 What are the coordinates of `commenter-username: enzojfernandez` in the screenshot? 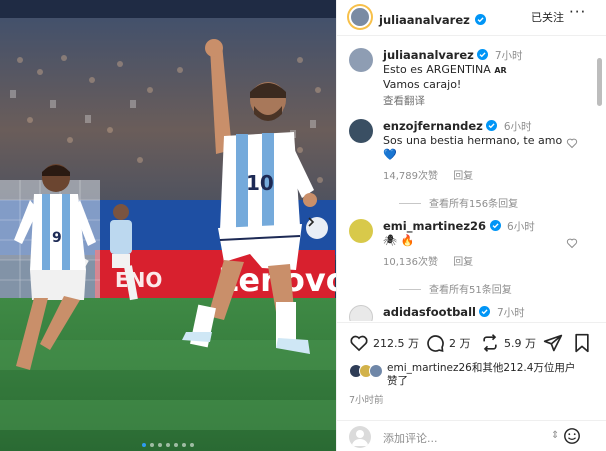 It's located at (433, 126).